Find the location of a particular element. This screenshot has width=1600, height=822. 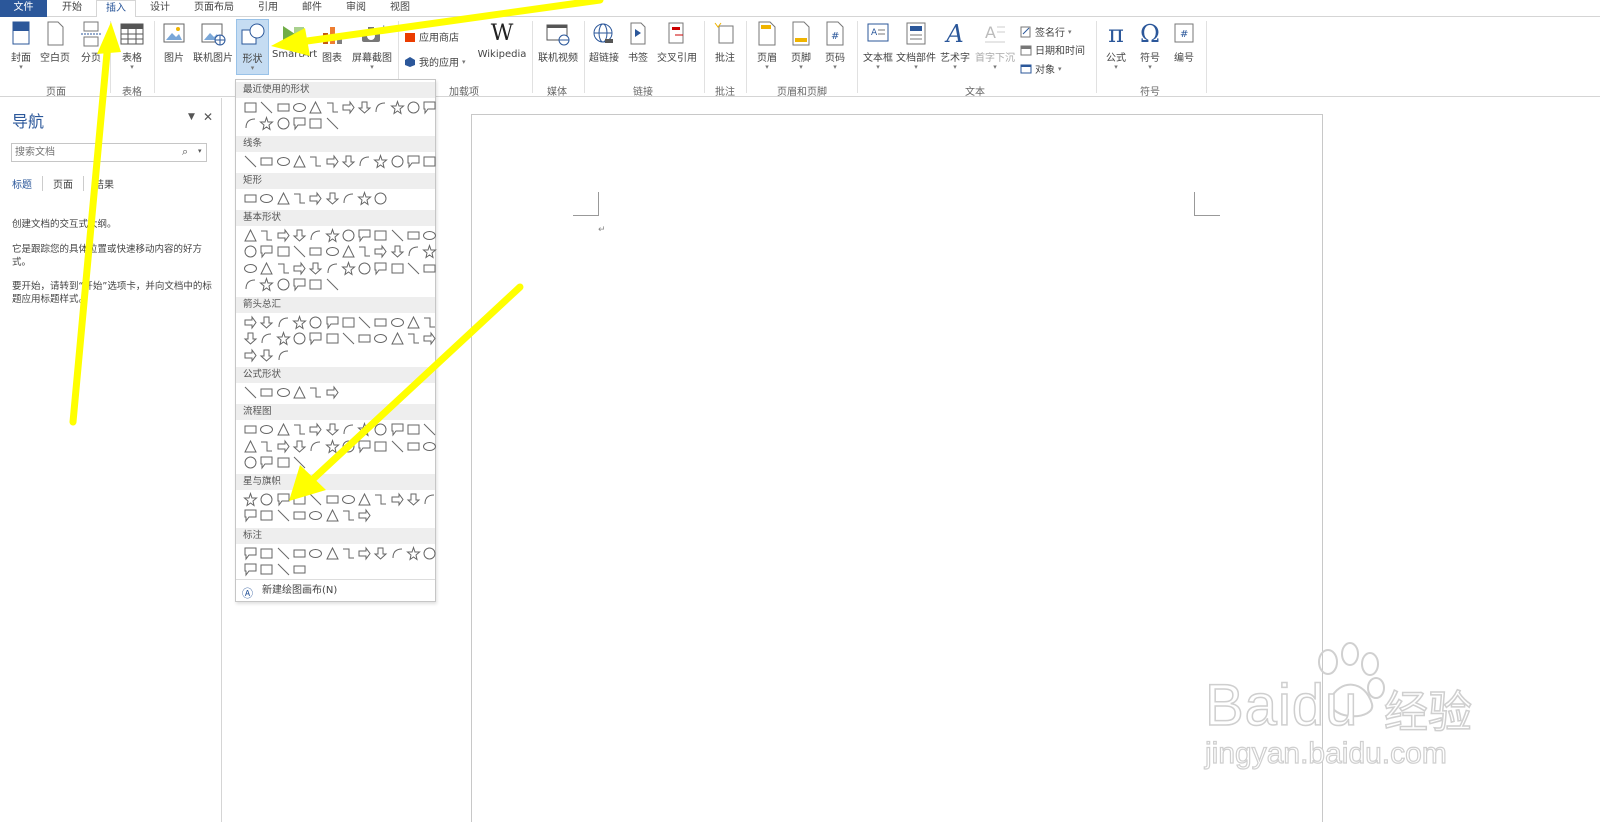

nav-tab-pages: 页面 is located at coordinates (68, 183).